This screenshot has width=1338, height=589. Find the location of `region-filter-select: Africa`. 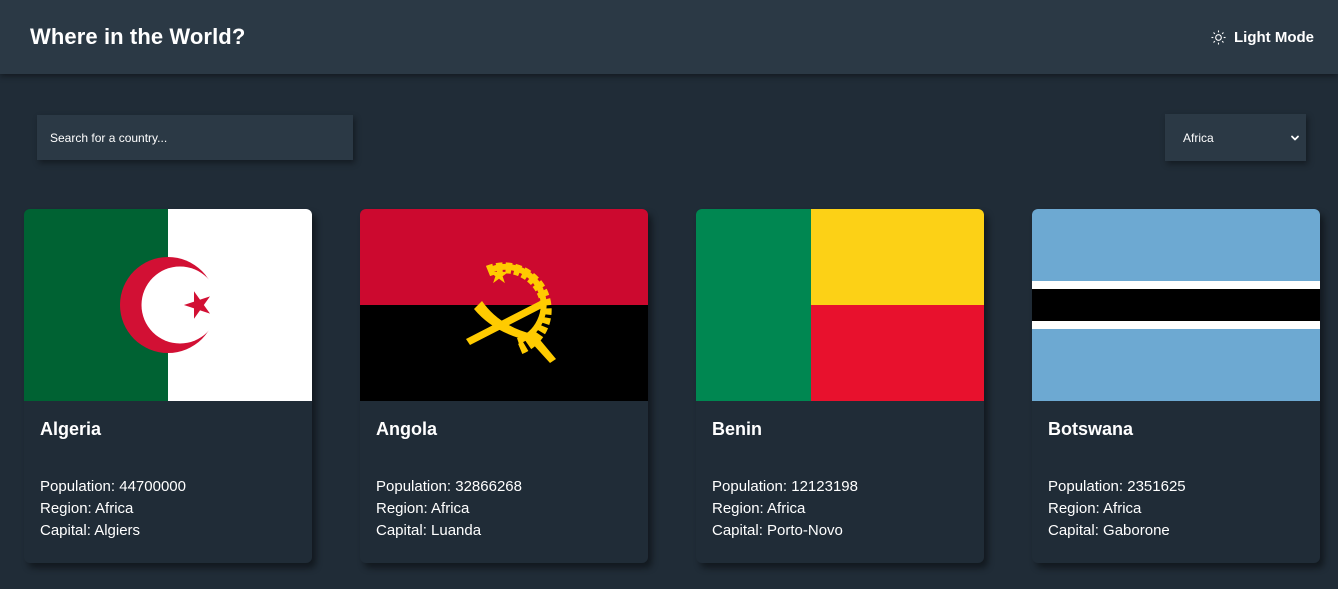

region-filter-select: Africa is located at coordinates (1235, 137).